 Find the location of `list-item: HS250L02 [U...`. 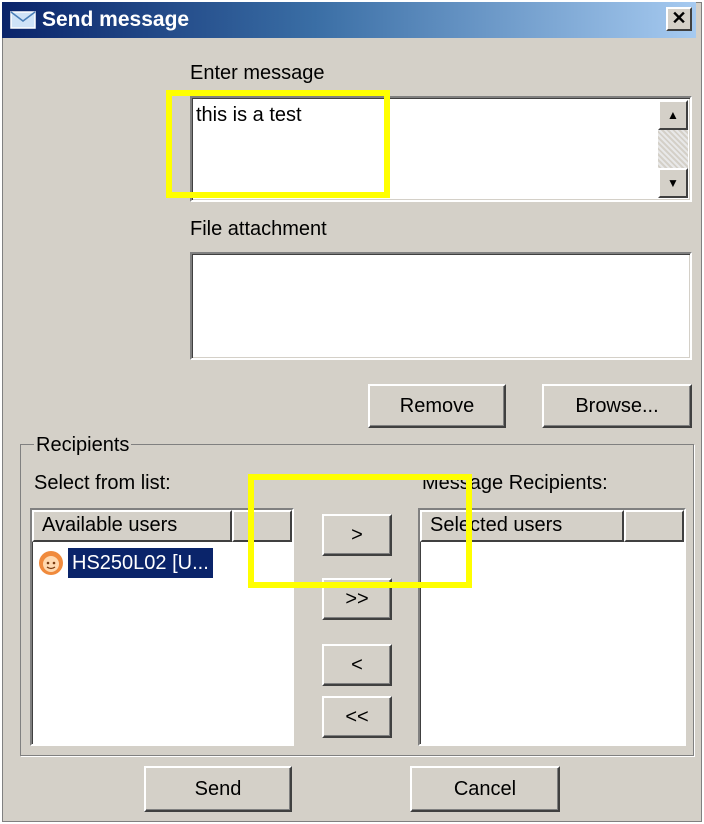

list-item: HS250L02 [U... is located at coordinates (125, 563).